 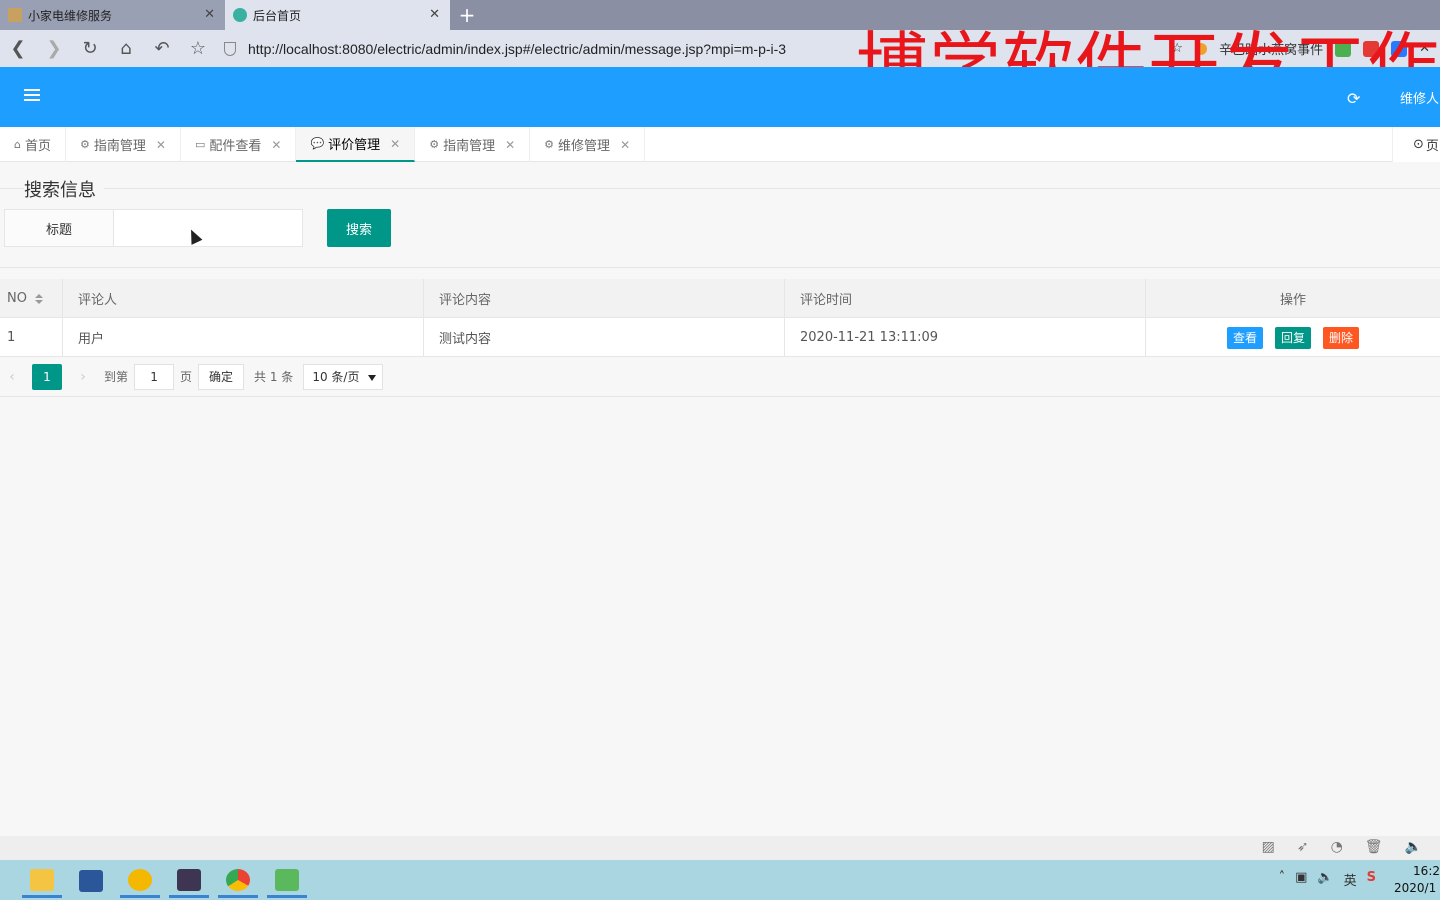 I want to click on goto-prefix: 到第, so click(x=116, y=377).